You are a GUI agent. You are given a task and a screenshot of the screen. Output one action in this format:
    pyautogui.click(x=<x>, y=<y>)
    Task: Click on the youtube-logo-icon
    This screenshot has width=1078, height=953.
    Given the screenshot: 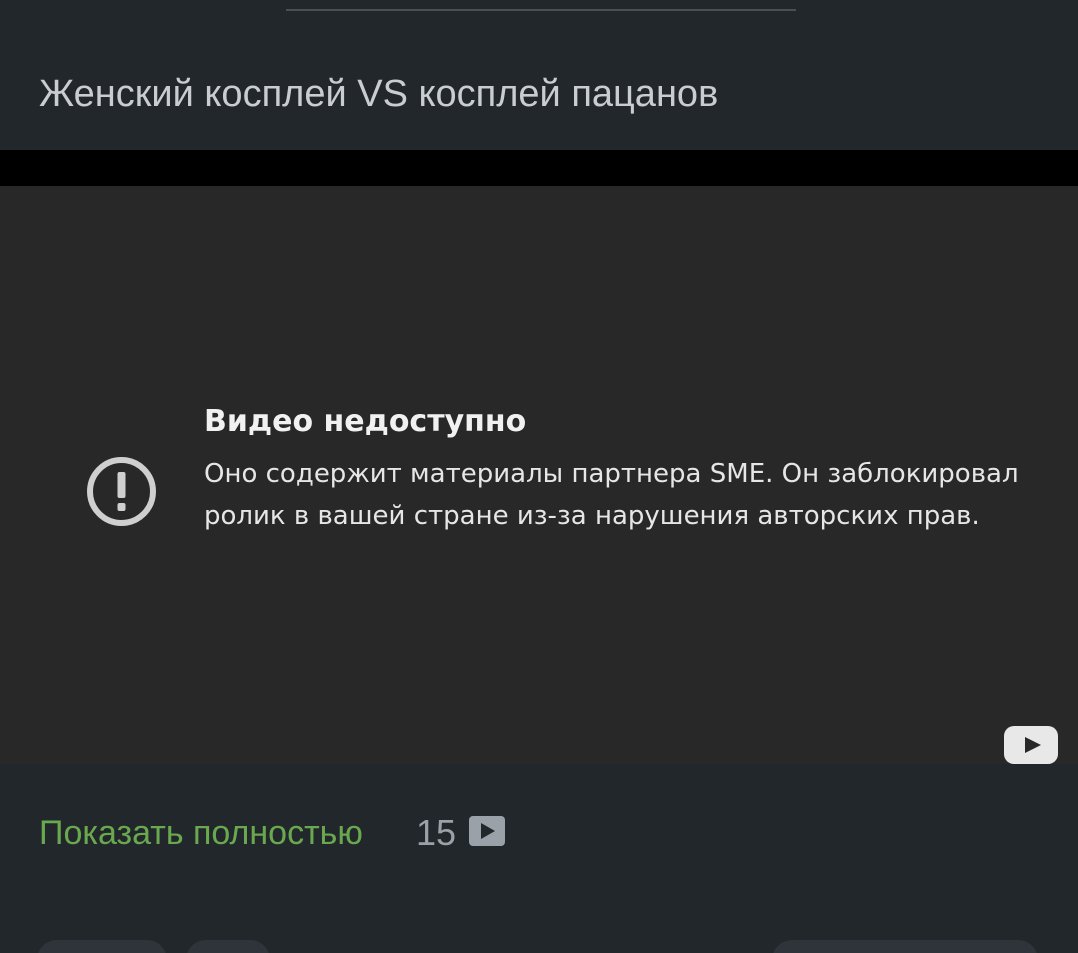 What is the action you would take?
    pyautogui.click(x=1031, y=745)
    